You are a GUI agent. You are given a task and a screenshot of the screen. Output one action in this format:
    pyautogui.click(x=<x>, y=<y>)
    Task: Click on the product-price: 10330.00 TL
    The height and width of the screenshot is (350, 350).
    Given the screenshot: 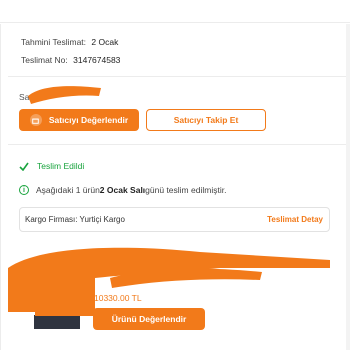 What is the action you would take?
    pyautogui.click(x=118, y=298)
    